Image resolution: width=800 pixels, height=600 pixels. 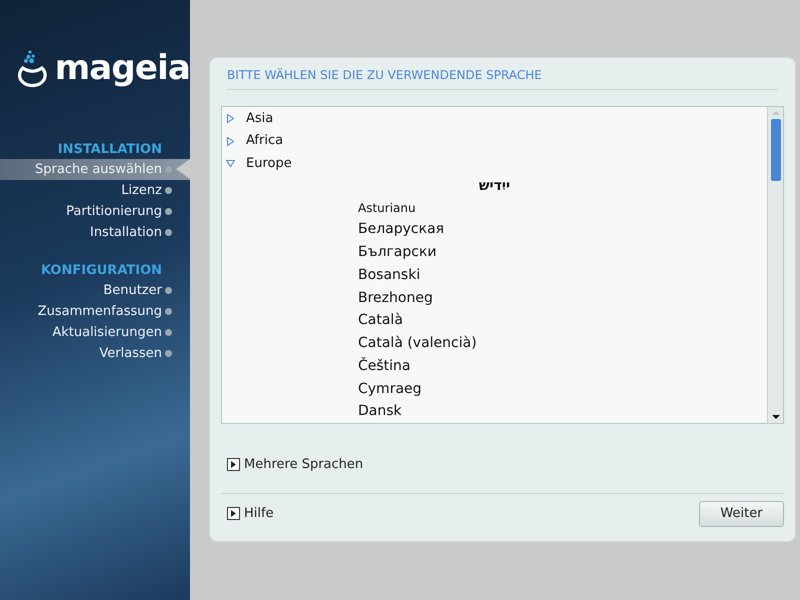 I want to click on step-item: Partitionierung, so click(x=95, y=211).